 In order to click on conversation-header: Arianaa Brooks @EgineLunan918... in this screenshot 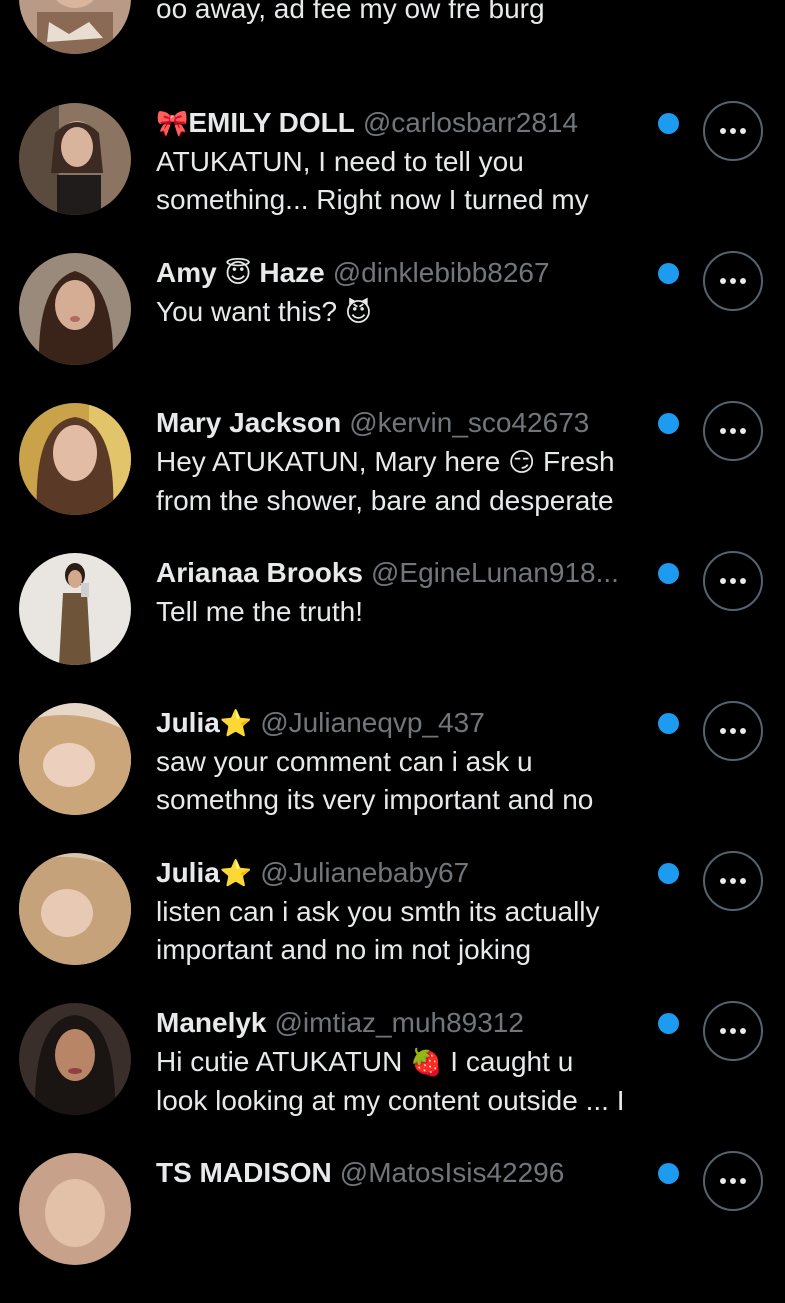, I will do `click(406, 573)`.